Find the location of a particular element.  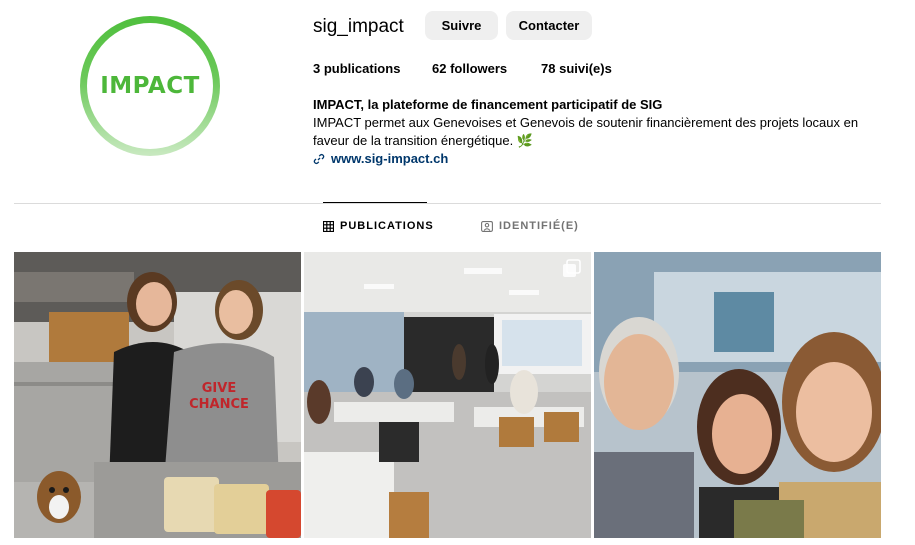

followers-stat: 62 followers is located at coordinates (486, 68).